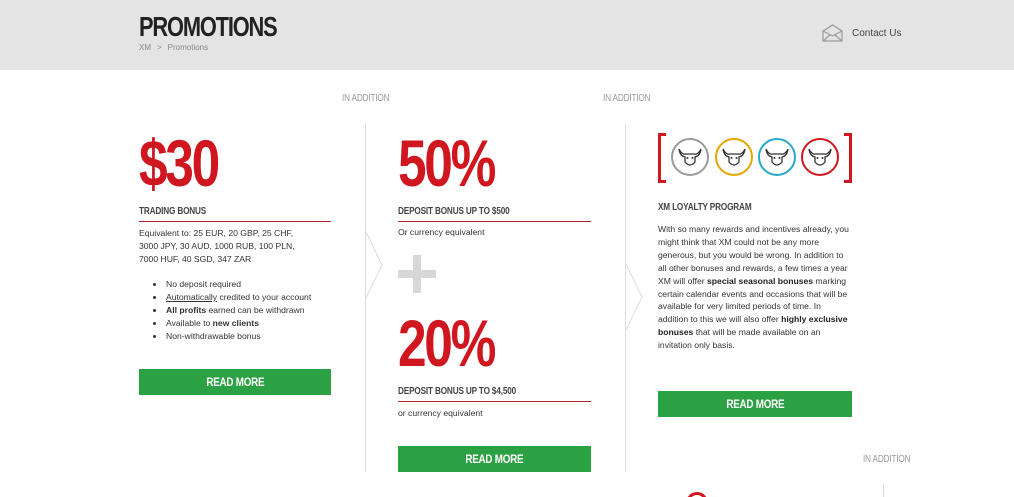 The height and width of the screenshot is (497, 1014). I want to click on promo-amount: 50%, so click(447, 163).